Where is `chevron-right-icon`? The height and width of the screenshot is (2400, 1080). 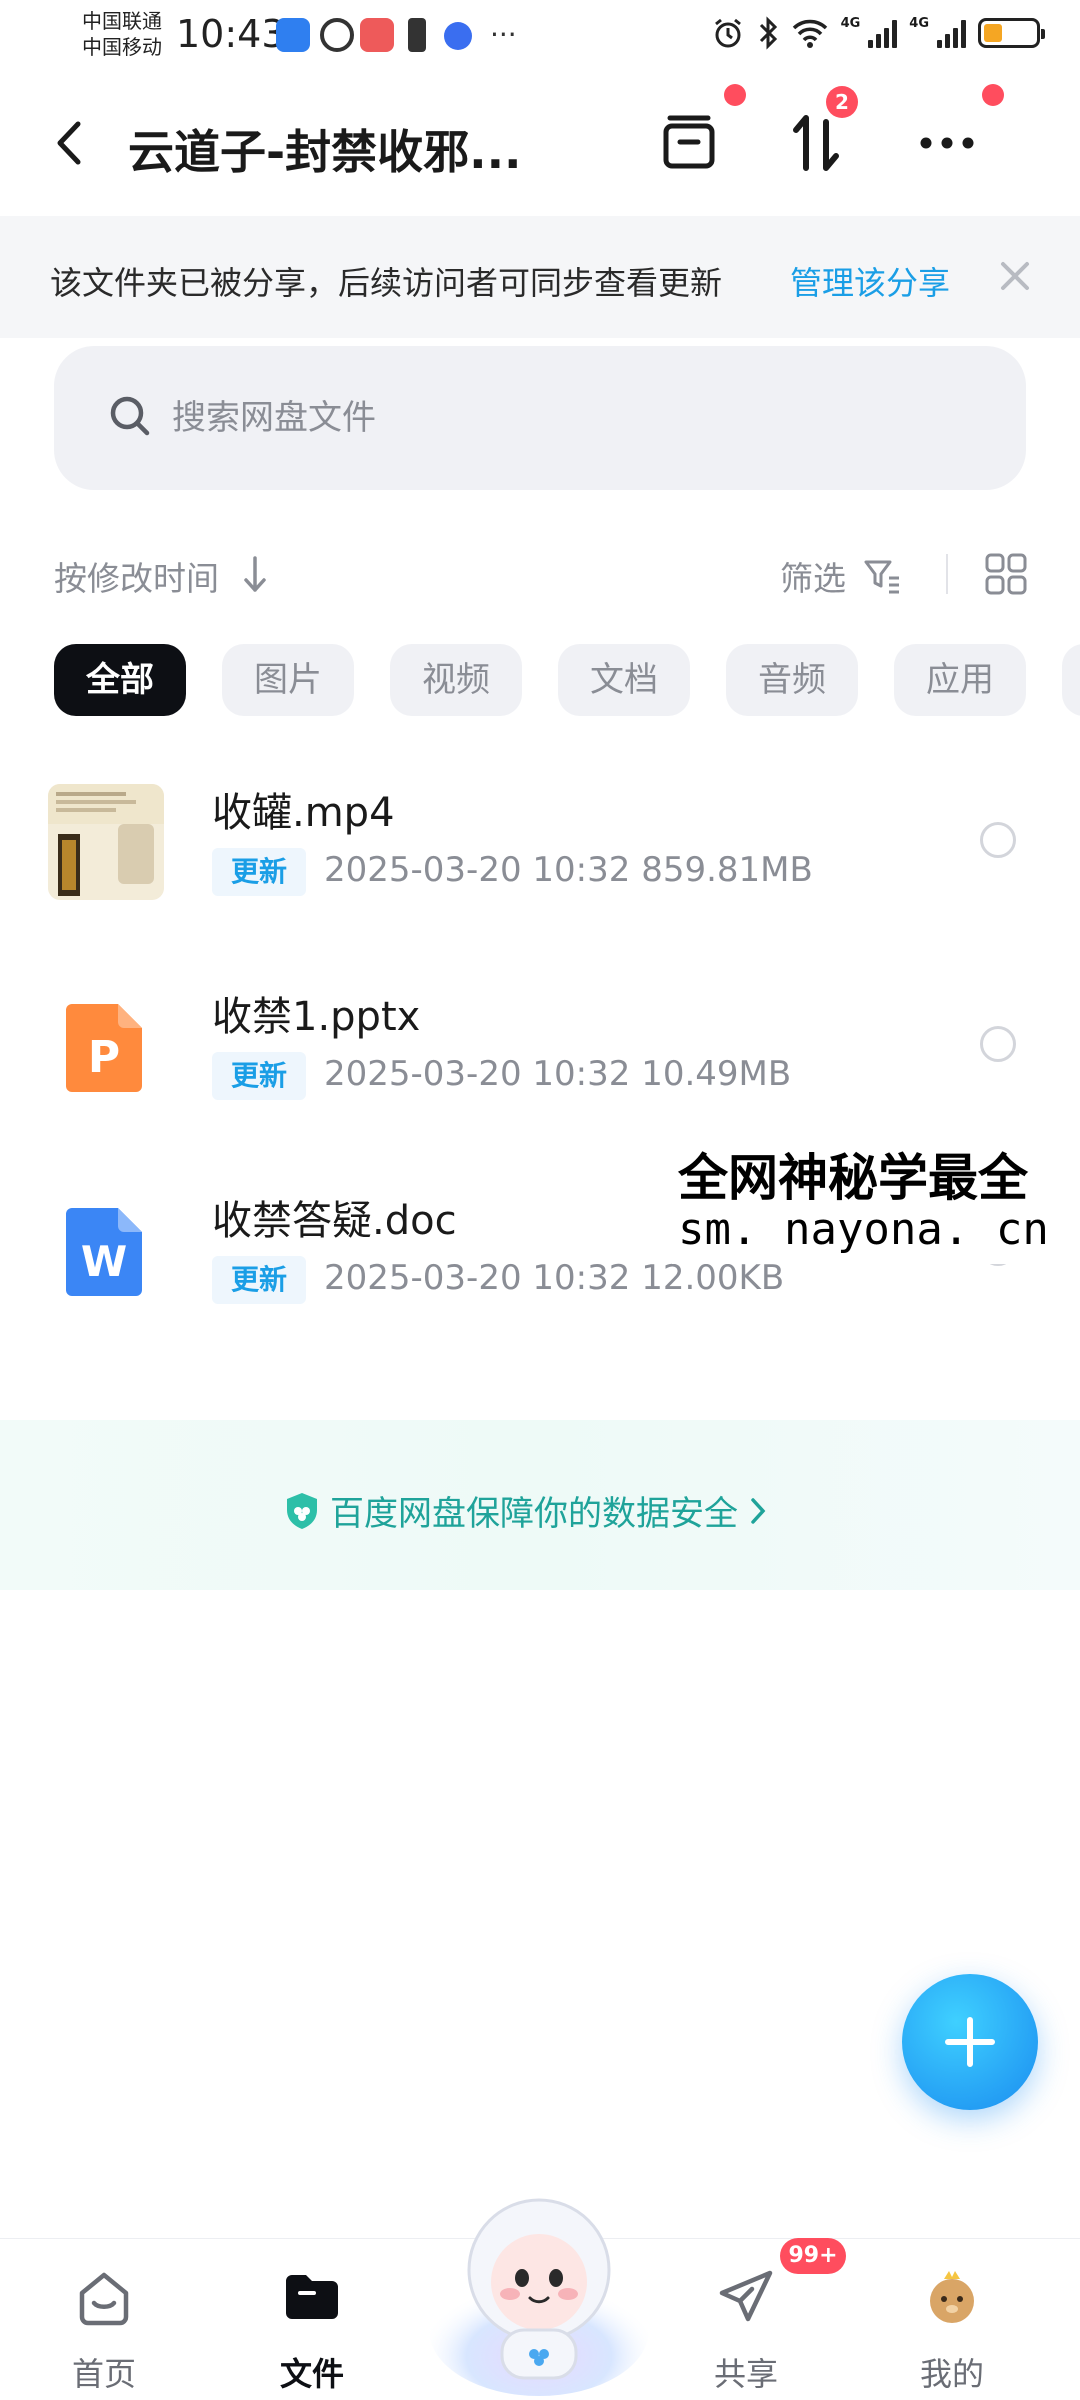 chevron-right-icon is located at coordinates (758, 1510).